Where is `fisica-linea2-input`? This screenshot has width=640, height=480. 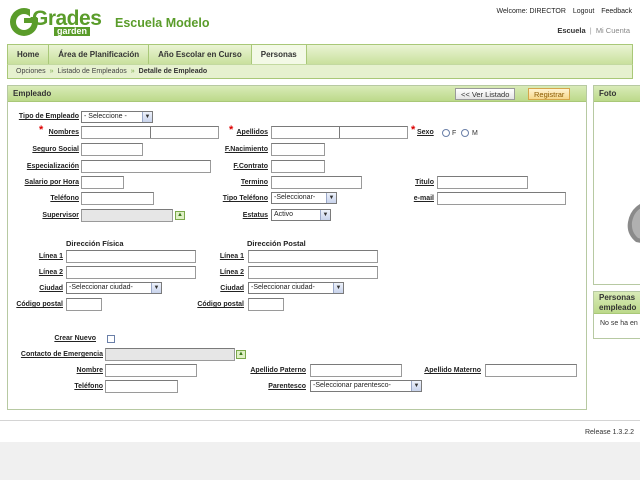 fisica-linea2-input is located at coordinates (131, 272).